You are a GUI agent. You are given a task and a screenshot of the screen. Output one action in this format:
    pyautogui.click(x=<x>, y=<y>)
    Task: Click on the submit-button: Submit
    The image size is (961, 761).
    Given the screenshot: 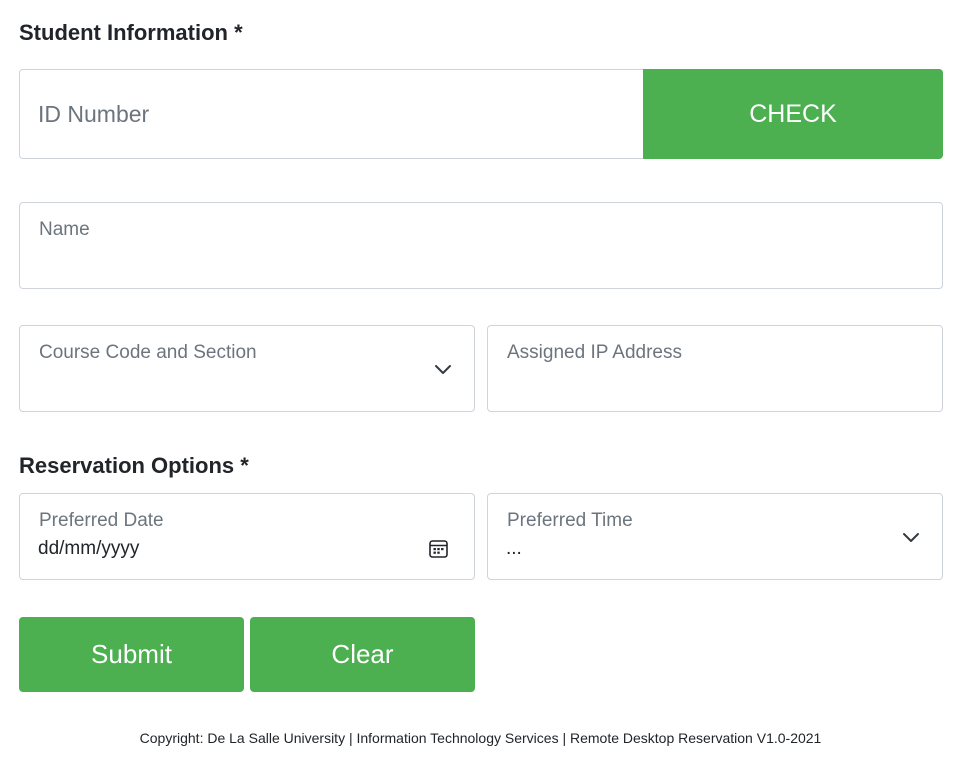 What is the action you would take?
    pyautogui.click(x=131, y=654)
    